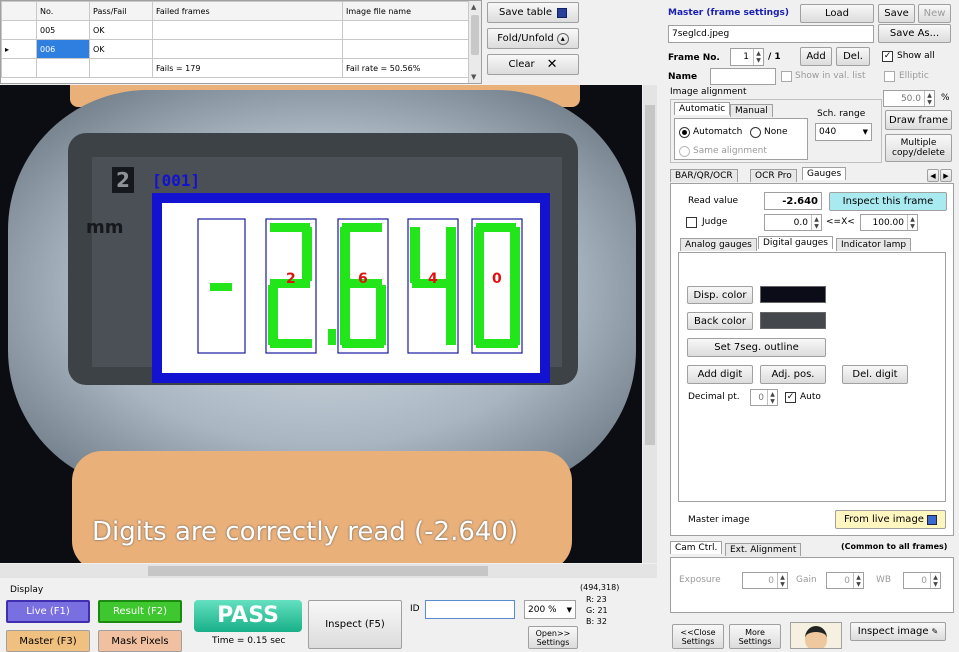 Image resolution: width=959 pixels, height=652 pixels. I want to click on inspect-image-button: Inspect image ✎, so click(898, 631).